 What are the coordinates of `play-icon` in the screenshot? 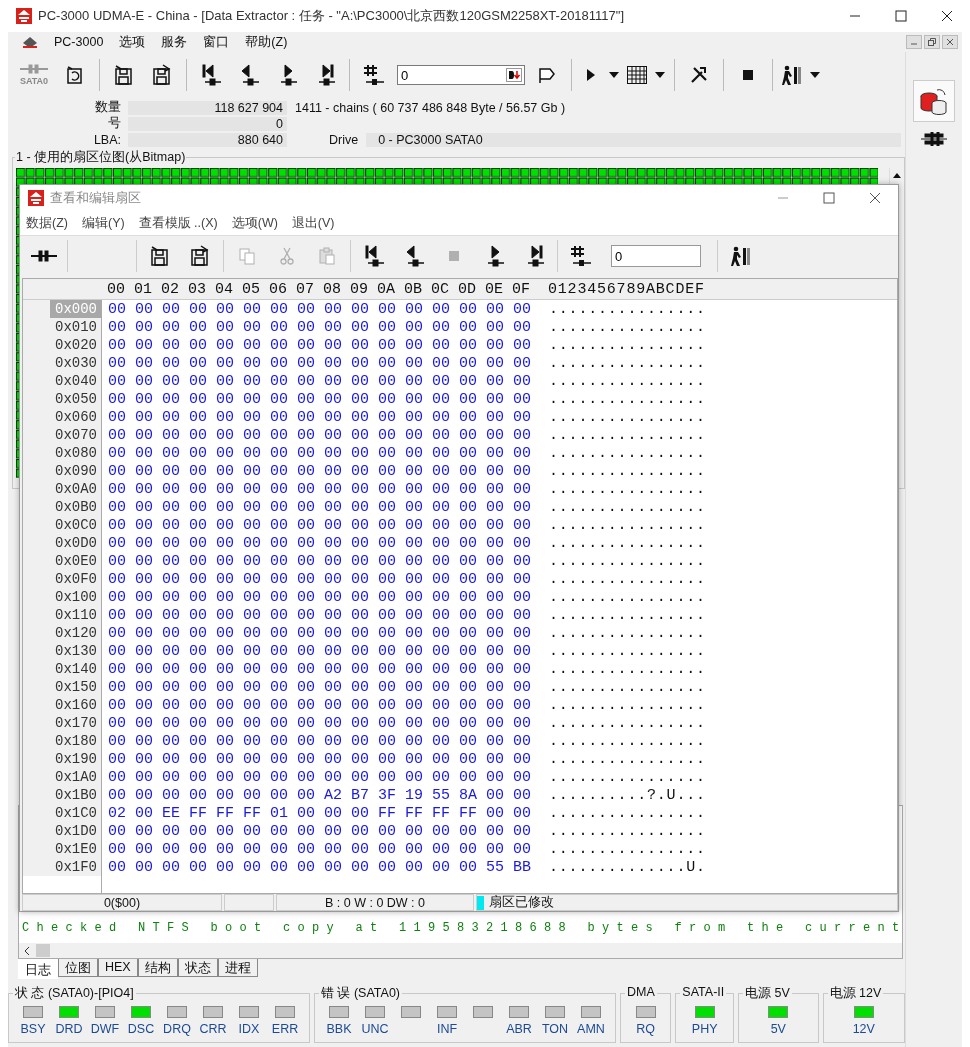 It's located at (591, 75).